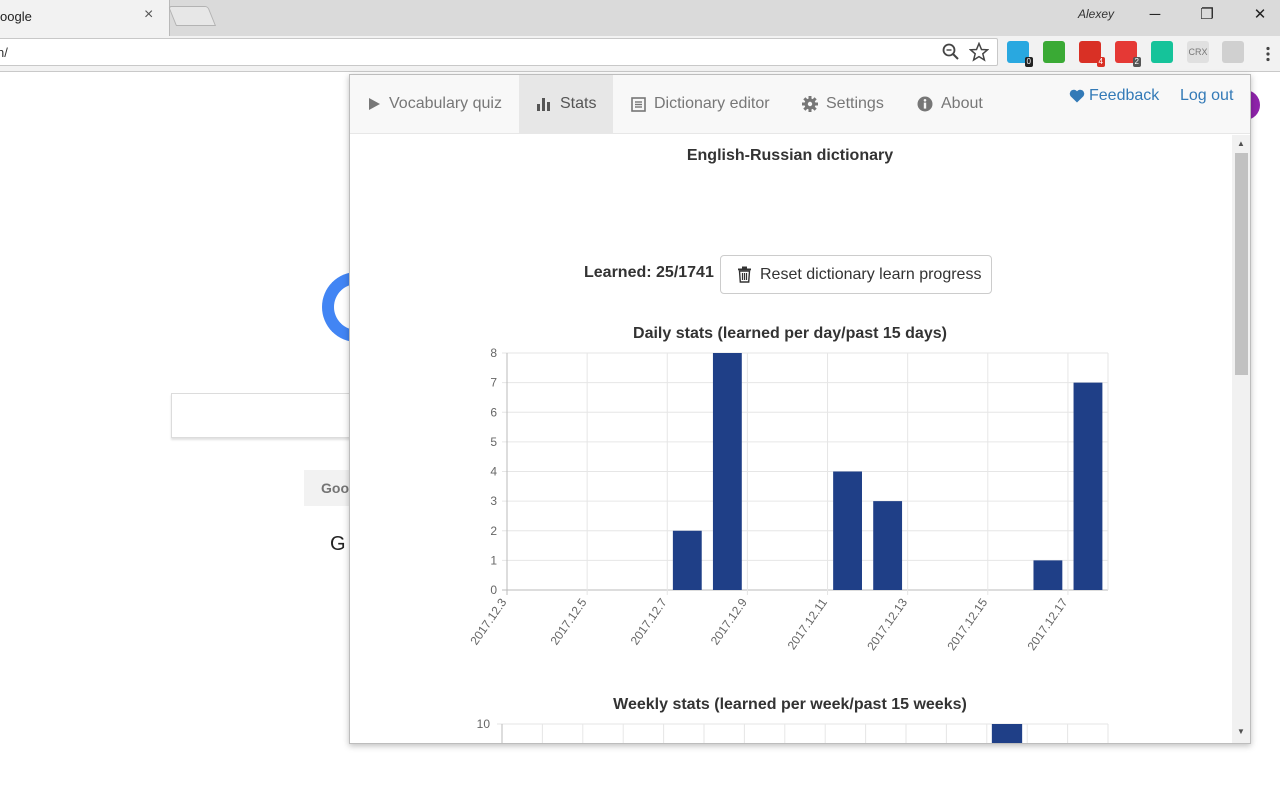  I want to click on new-tab-button, so click(192, 16).